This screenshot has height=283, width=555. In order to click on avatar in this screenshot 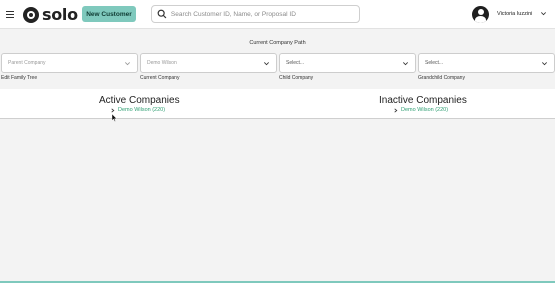, I will do `click(480, 14)`.